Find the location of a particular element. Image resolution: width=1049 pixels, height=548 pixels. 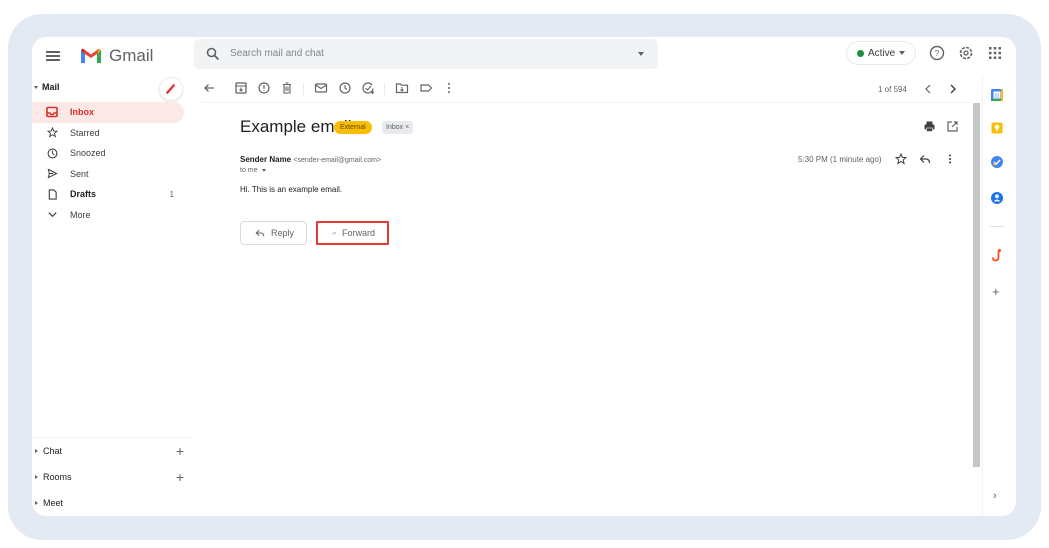

svg-text: 31 is located at coordinates (997, 96).